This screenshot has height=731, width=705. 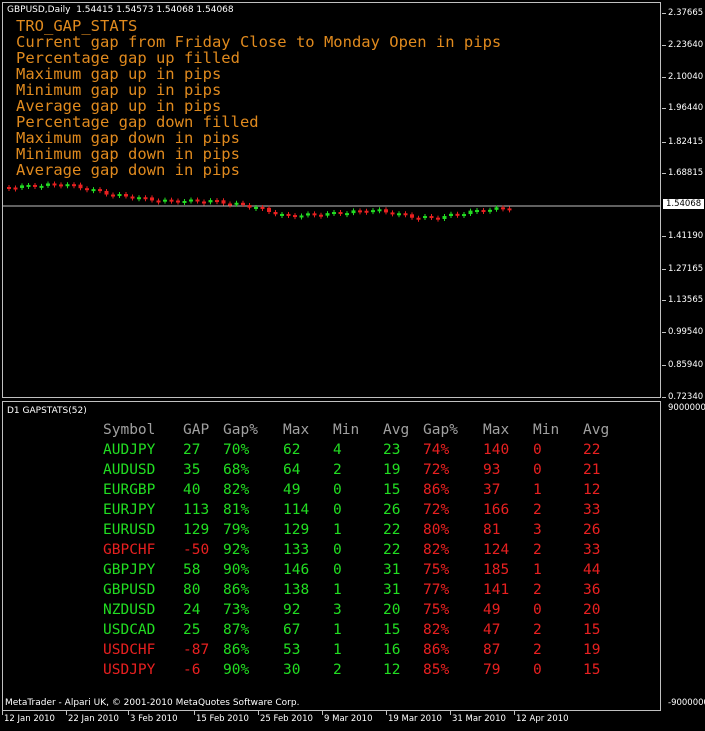 I want to click on cell-up_pct: 70%, so click(x=236, y=450).